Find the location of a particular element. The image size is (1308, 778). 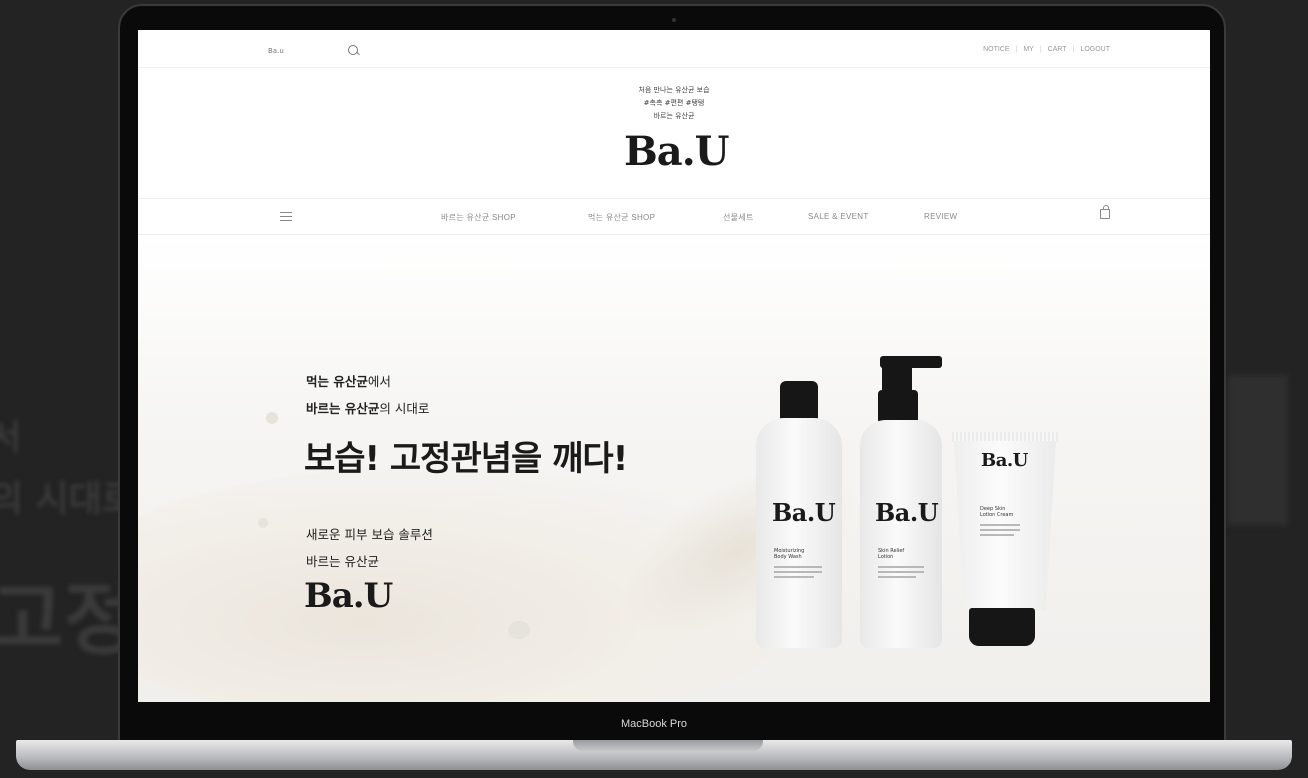

nav-item-eat-probiotics-shop: 먹는 유산균 SHOP is located at coordinates (621, 217).